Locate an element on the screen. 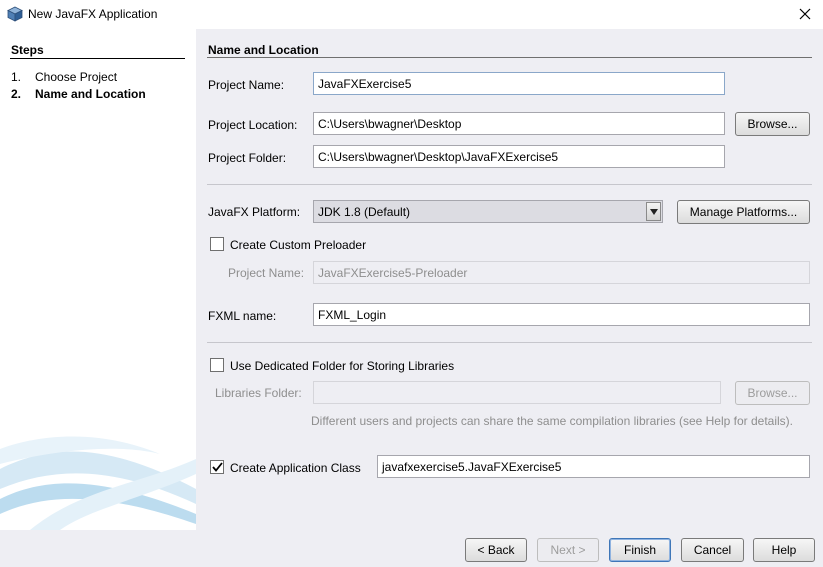  app-class-name-value: javafxexercise5.JavaFXExercise5 is located at coordinates (472, 467).